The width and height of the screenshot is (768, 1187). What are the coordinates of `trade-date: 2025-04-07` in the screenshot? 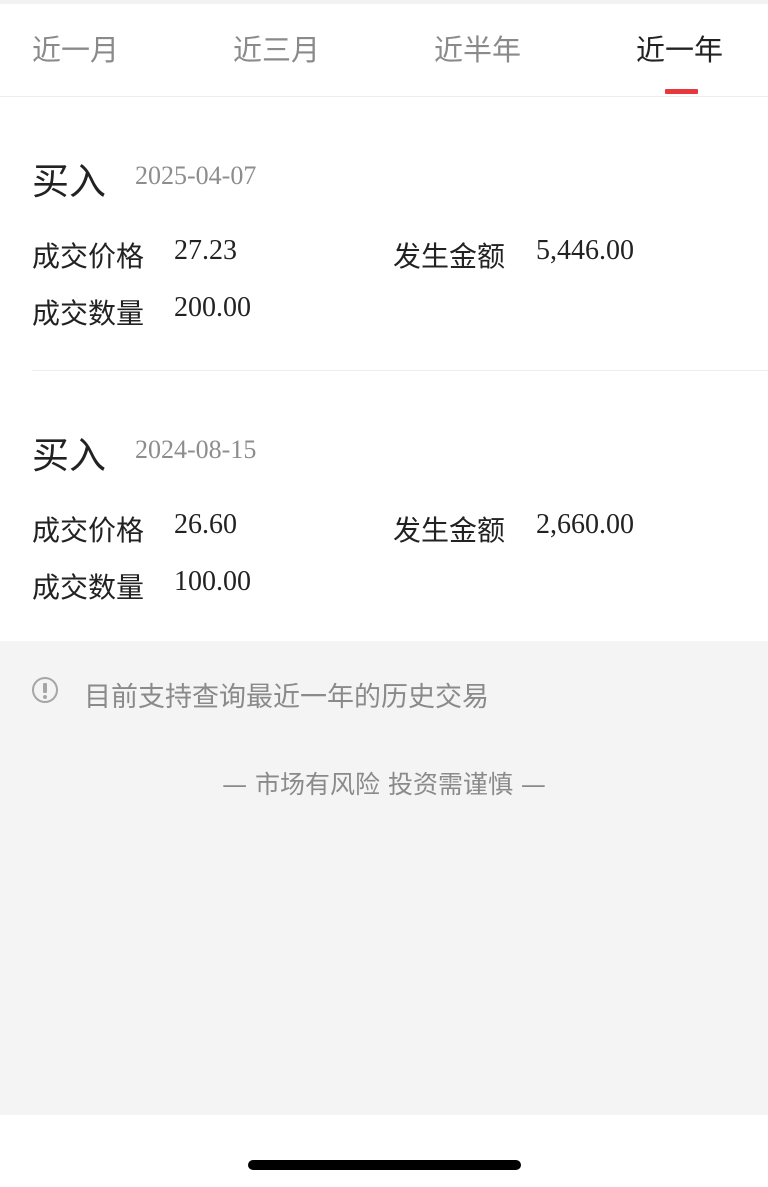 It's located at (196, 175).